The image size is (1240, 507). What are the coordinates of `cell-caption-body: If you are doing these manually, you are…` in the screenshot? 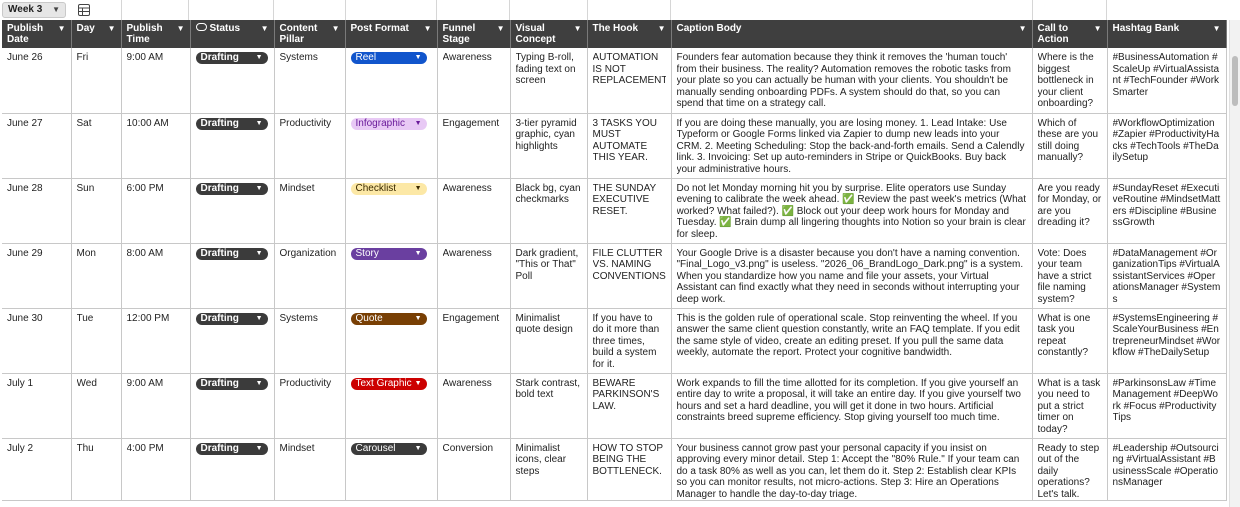 It's located at (852, 146).